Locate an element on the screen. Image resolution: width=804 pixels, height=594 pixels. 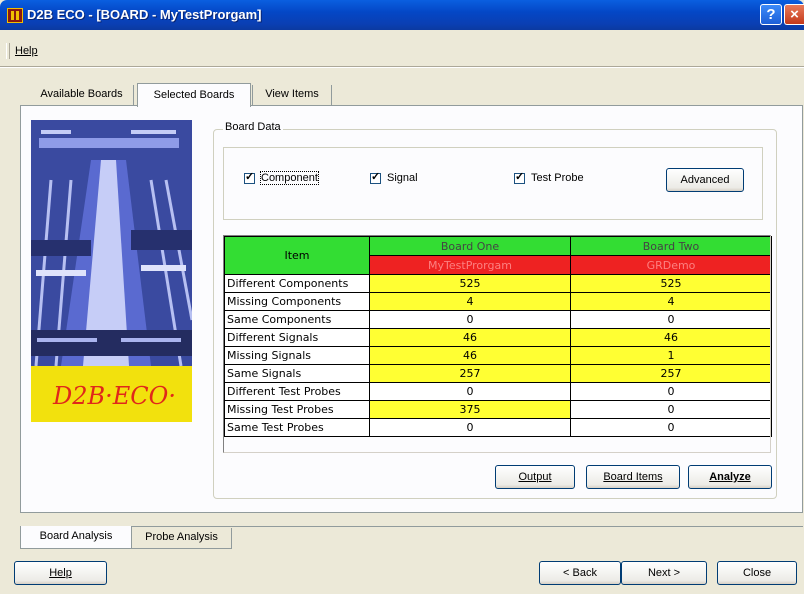
signal-checkbox: Signal is located at coordinates (394, 177).